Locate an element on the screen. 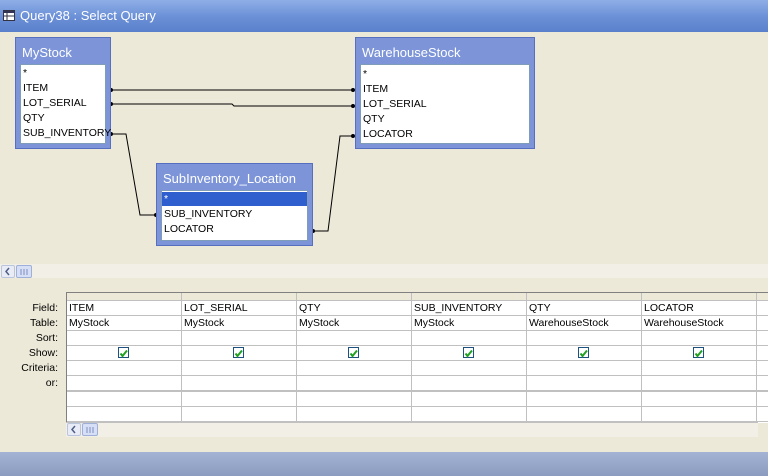 This screenshot has height=476, width=768. field-warehousestock-all: * is located at coordinates (365, 74).